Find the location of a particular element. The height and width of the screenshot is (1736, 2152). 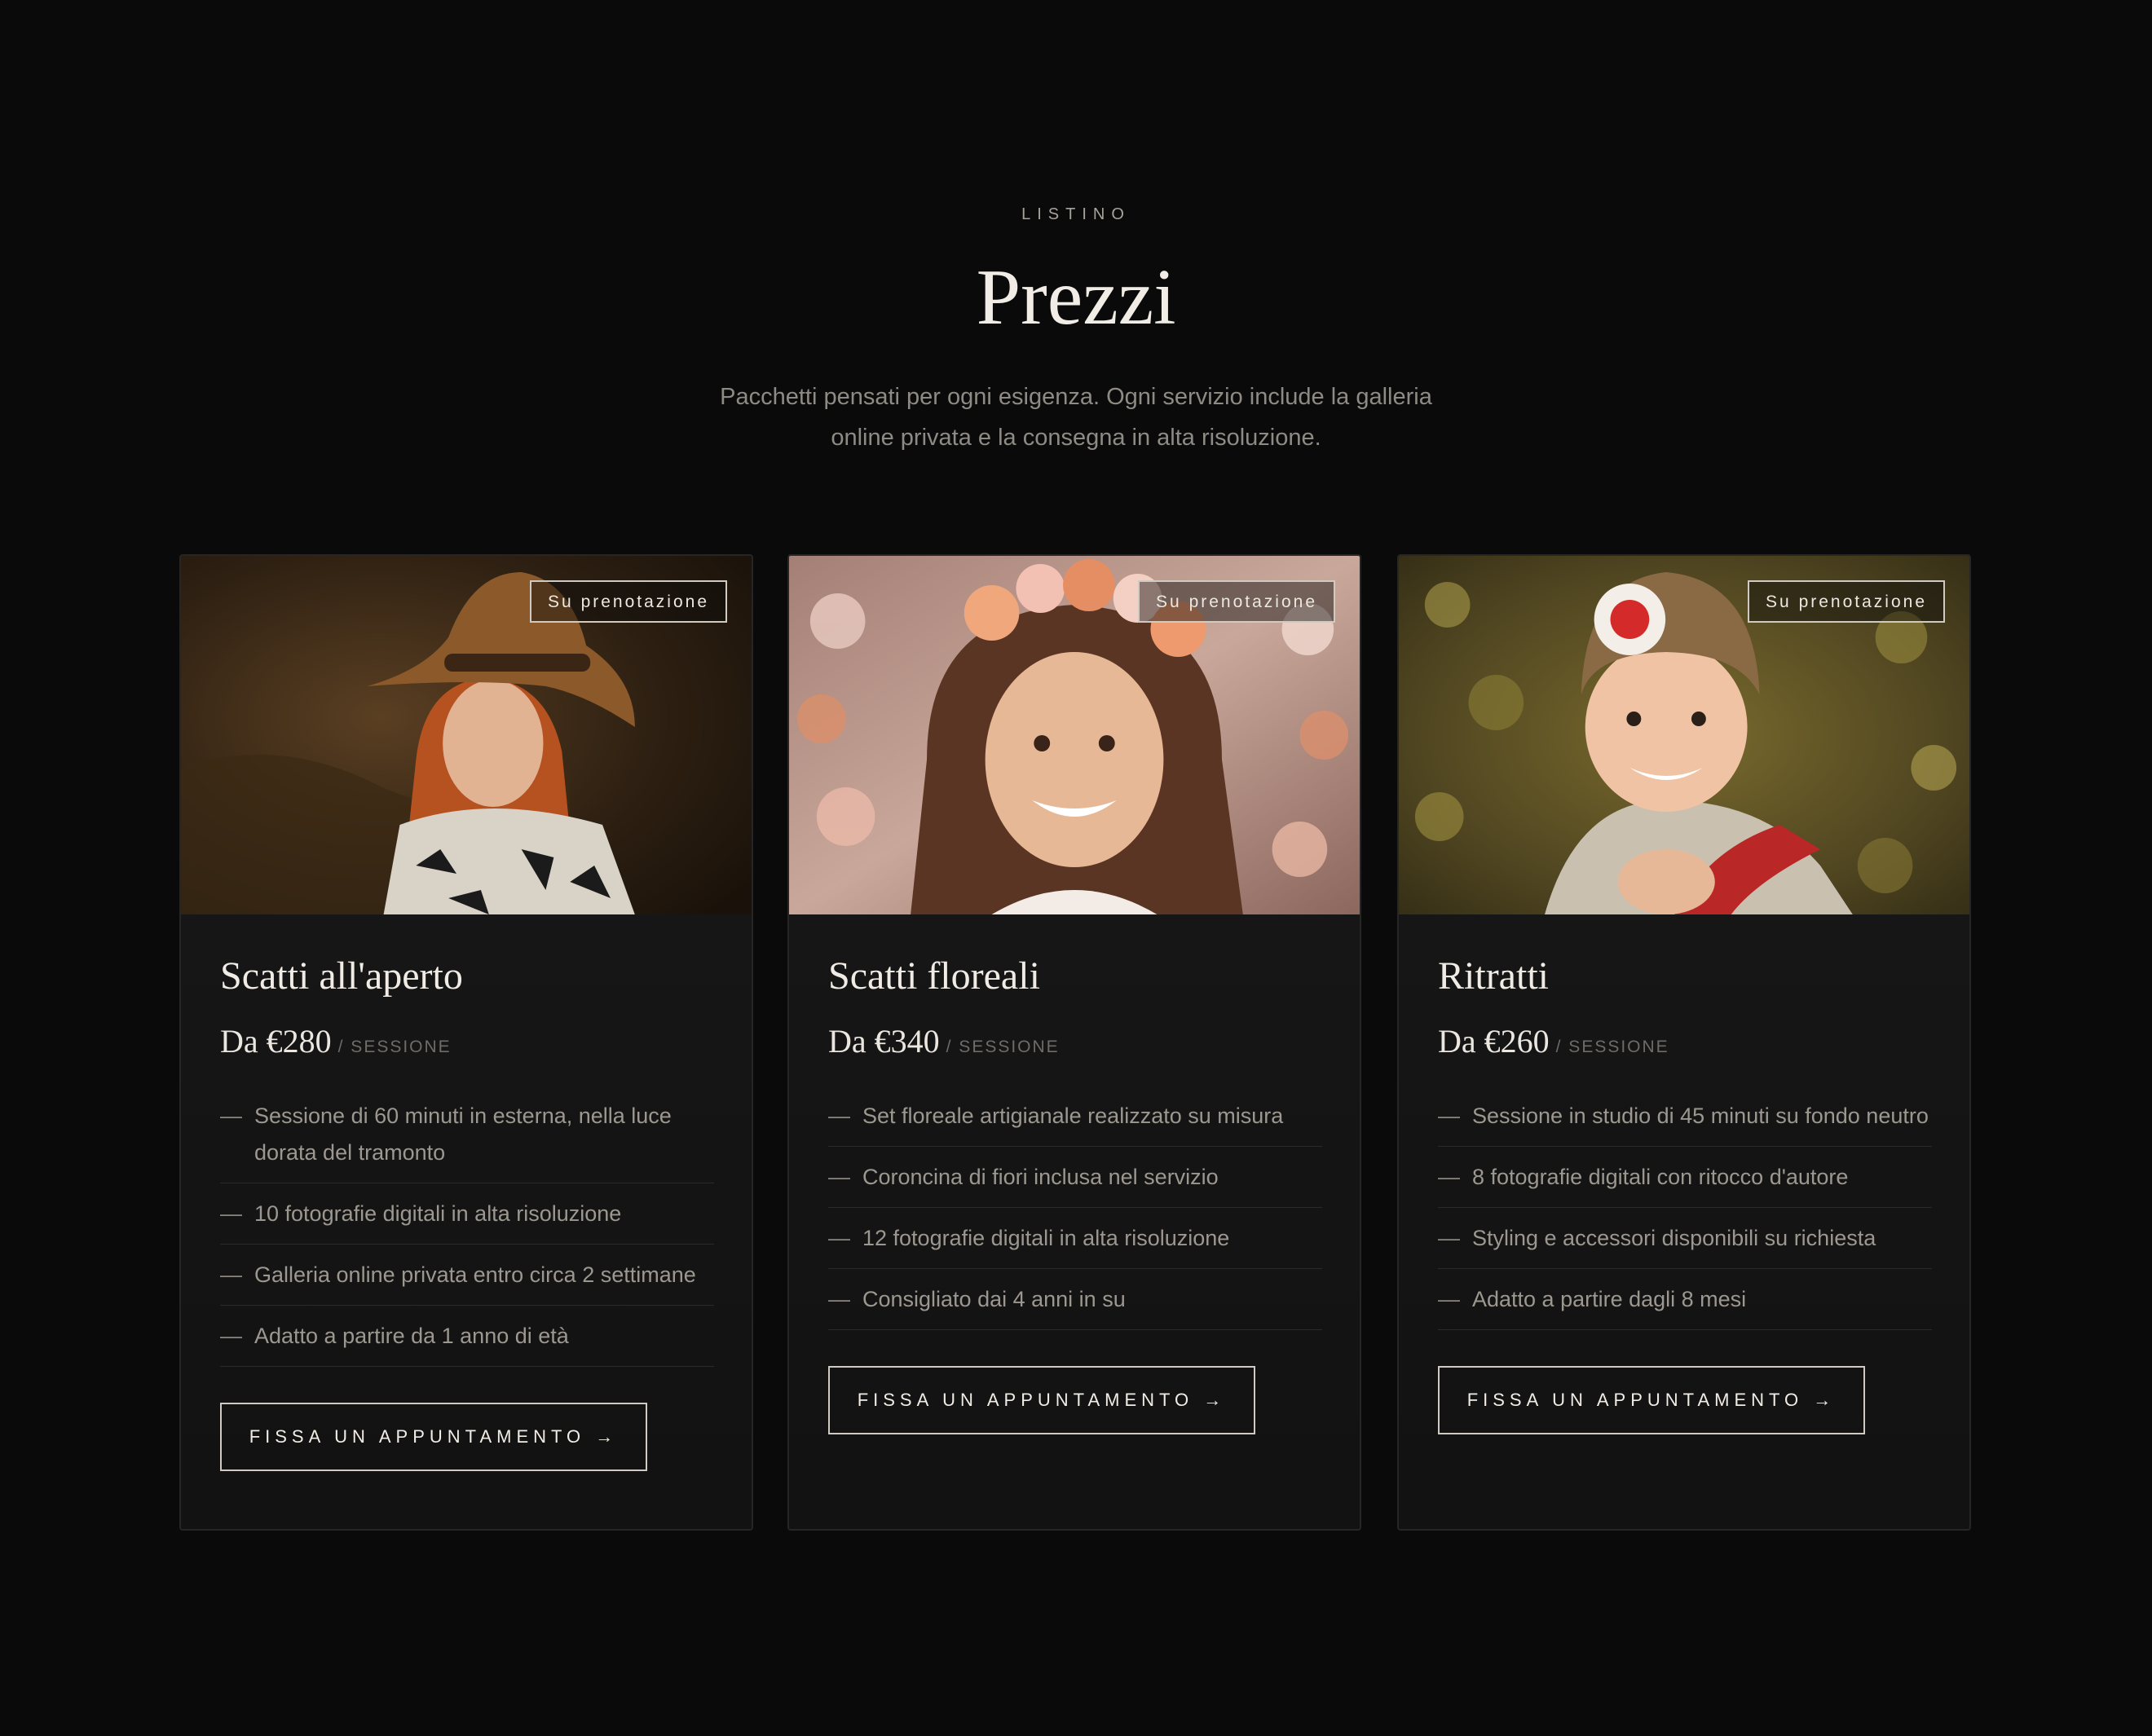

card-title: Scatti all'aperto is located at coordinates (341, 976).